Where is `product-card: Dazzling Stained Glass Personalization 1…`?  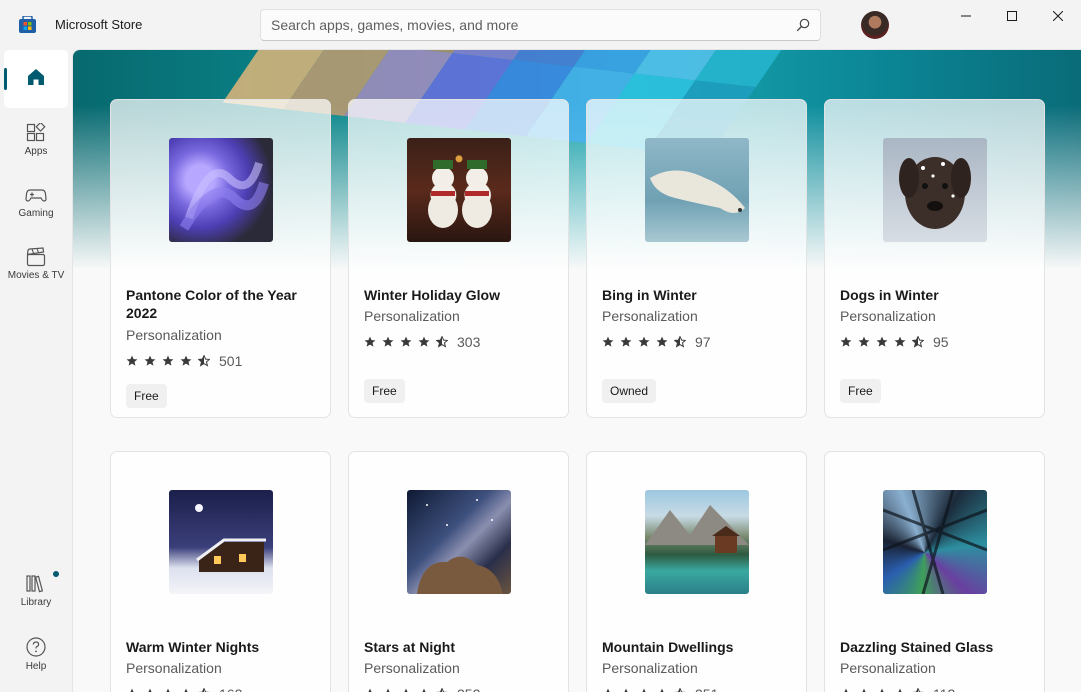
product-card: Dazzling Stained Glass Personalization 1… is located at coordinates (934, 571).